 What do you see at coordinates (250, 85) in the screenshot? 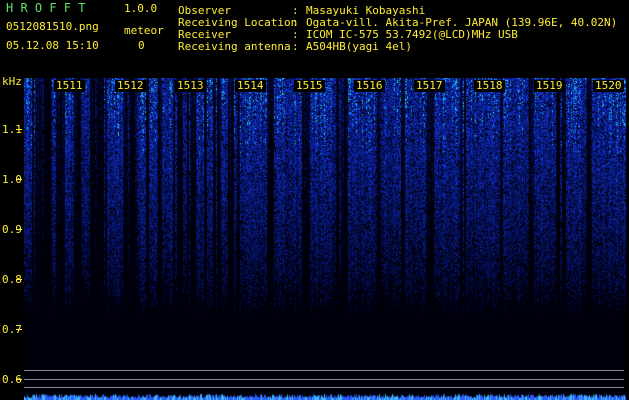
I see `time-mark: 1514` at bounding box center [250, 85].